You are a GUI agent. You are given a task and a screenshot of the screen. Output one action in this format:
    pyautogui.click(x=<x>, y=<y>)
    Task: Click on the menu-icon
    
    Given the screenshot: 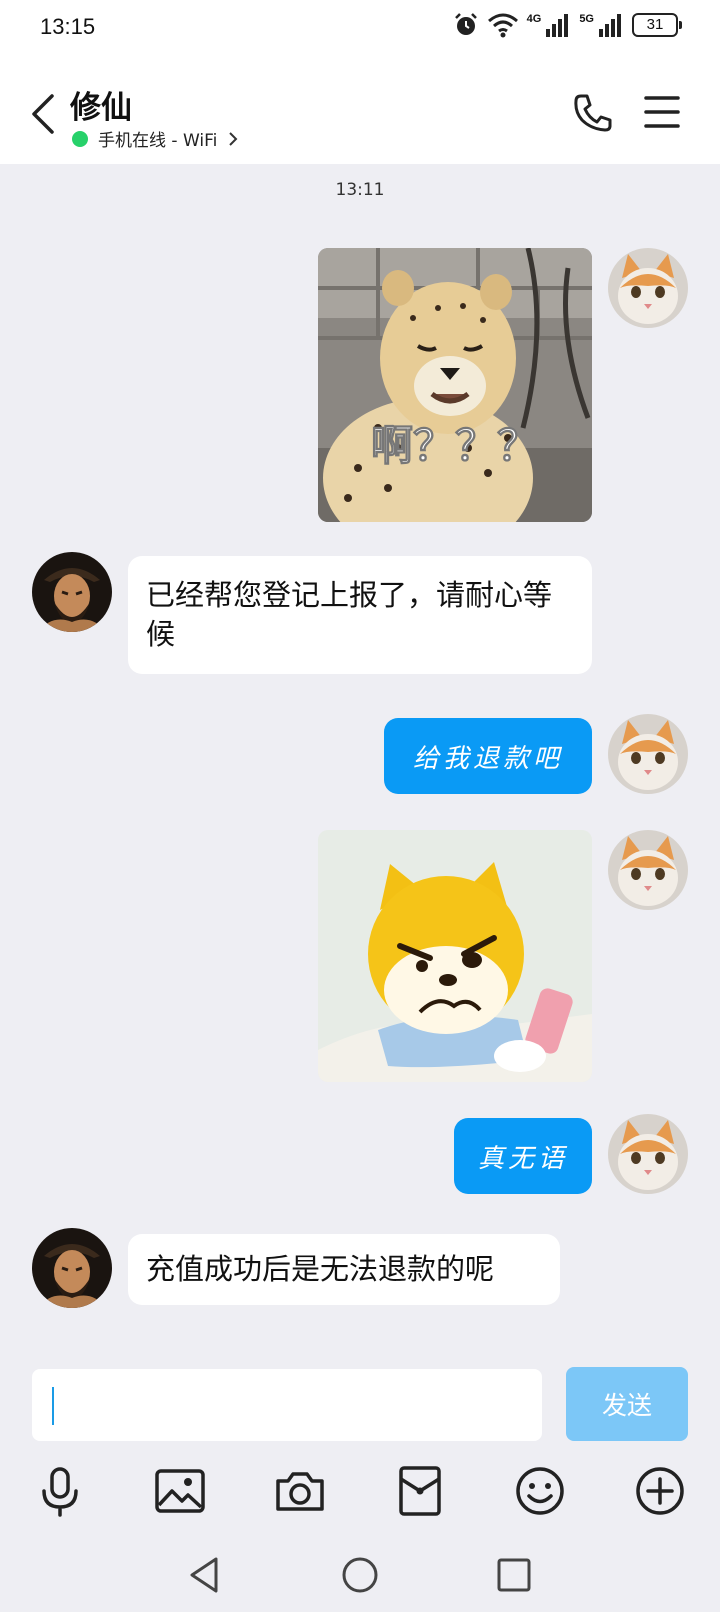 What is the action you would take?
    pyautogui.click(x=662, y=112)
    